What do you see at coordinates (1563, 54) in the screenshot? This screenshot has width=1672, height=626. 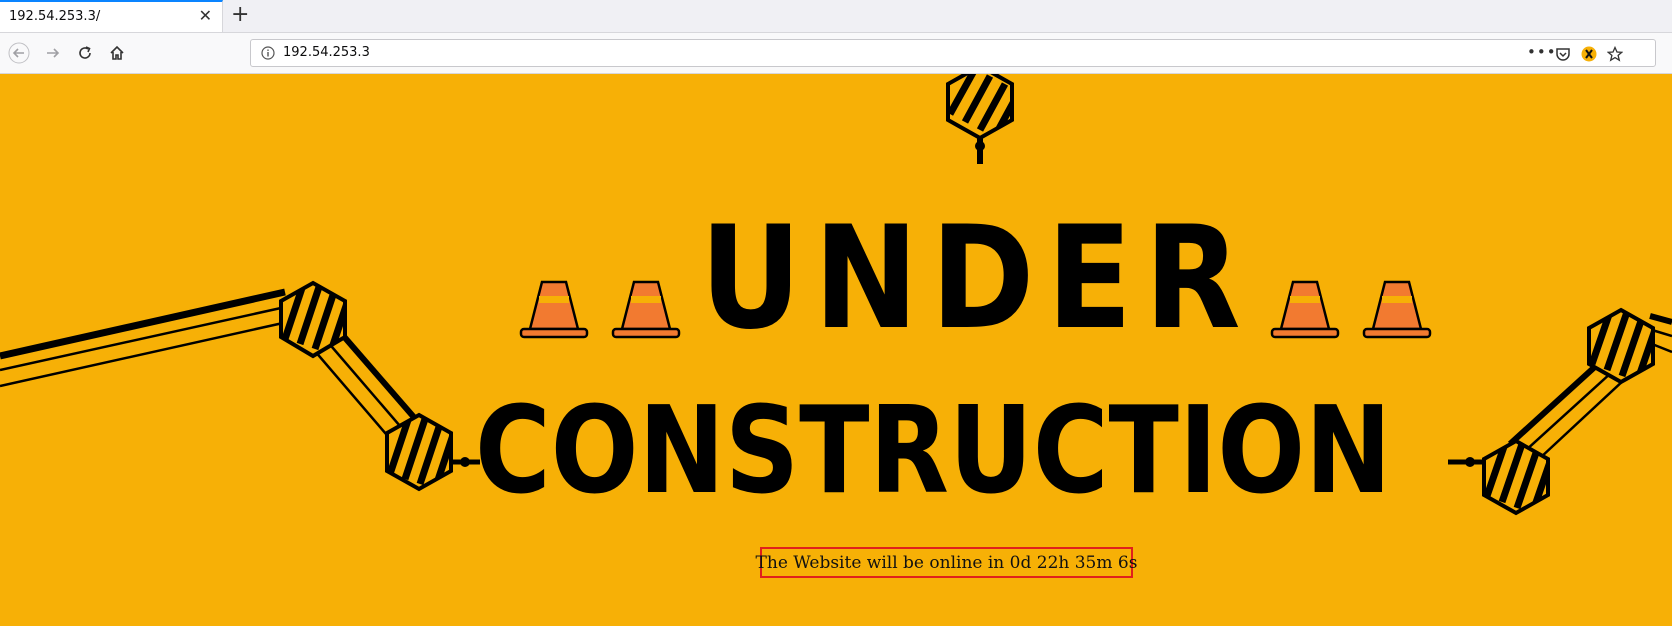 I see `pocket-icon` at bounding box center [1563, 54].